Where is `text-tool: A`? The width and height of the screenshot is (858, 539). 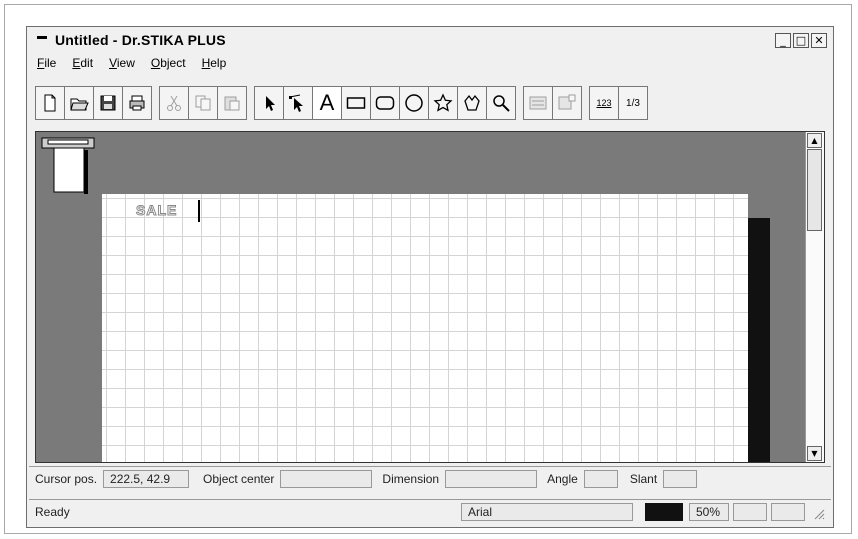 text-tool: A is located at coordinates (327, 103).